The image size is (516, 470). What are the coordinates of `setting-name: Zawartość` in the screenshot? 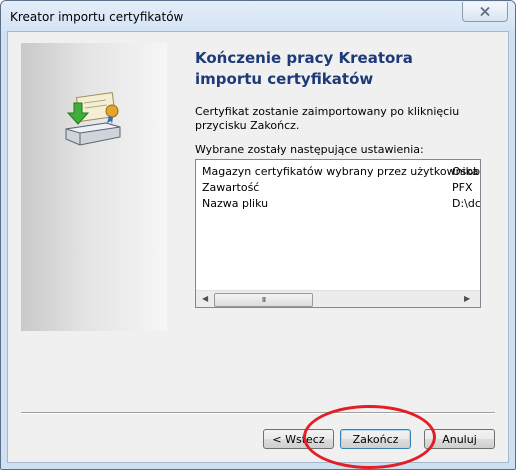 It's located at (231, 187).